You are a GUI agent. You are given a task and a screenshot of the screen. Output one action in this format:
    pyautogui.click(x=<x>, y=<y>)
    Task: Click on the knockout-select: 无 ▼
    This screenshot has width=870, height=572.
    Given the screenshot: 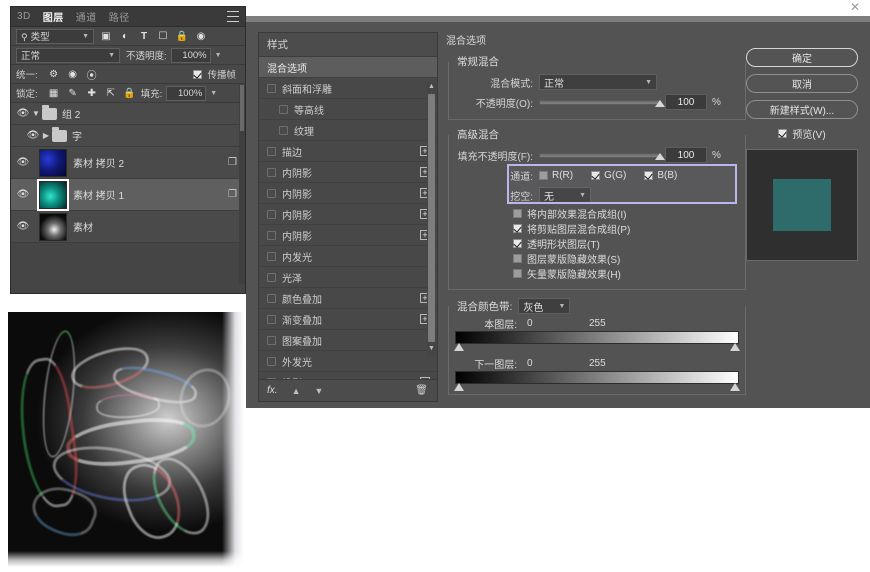 What is the action you would take?
    pyautogui.click(x=565, y=195)
    